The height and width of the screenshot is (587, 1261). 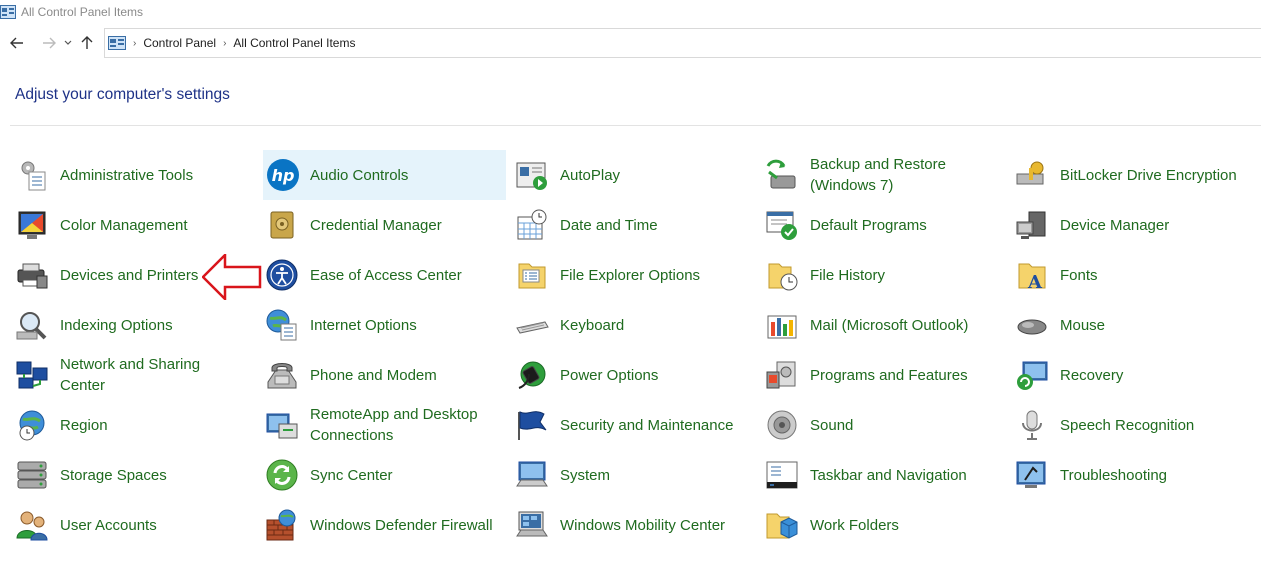 I want to click on item-credential-manager: Credential Manager, so click(x=380, y=225).